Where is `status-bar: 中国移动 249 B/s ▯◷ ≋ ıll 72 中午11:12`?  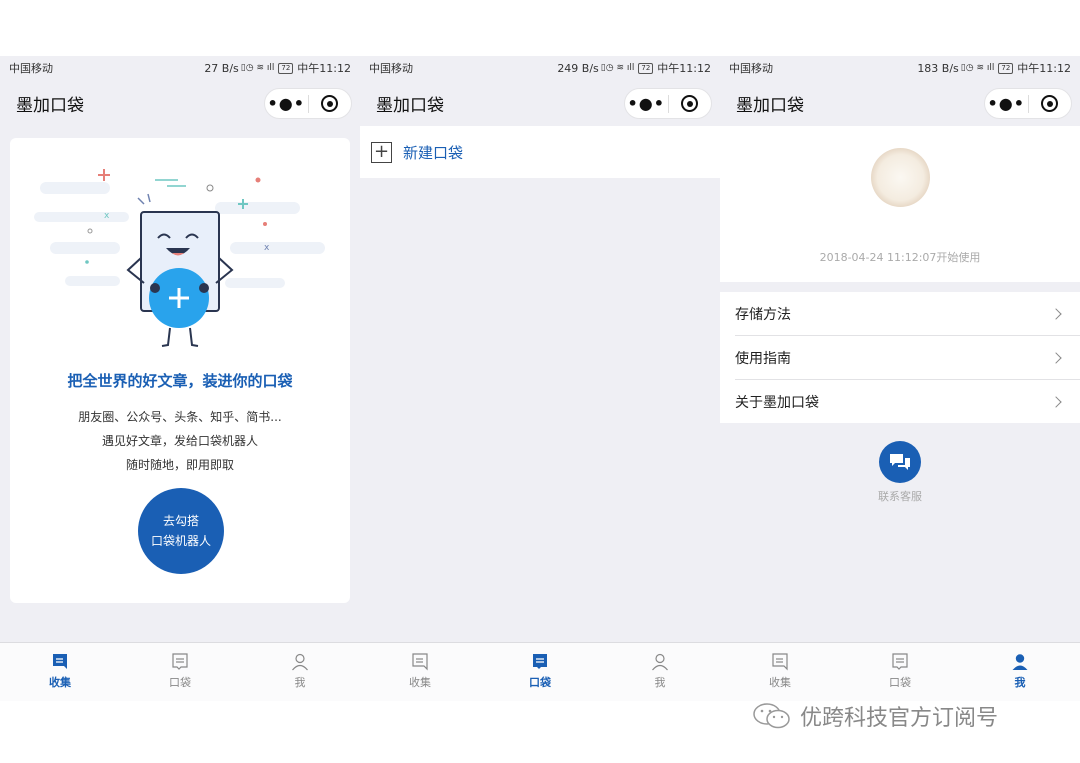
status-bar: 中国移动 249 B/s ▯◷ ≋ ıll 72 中午11:12 is located at coordinates (540, 68).